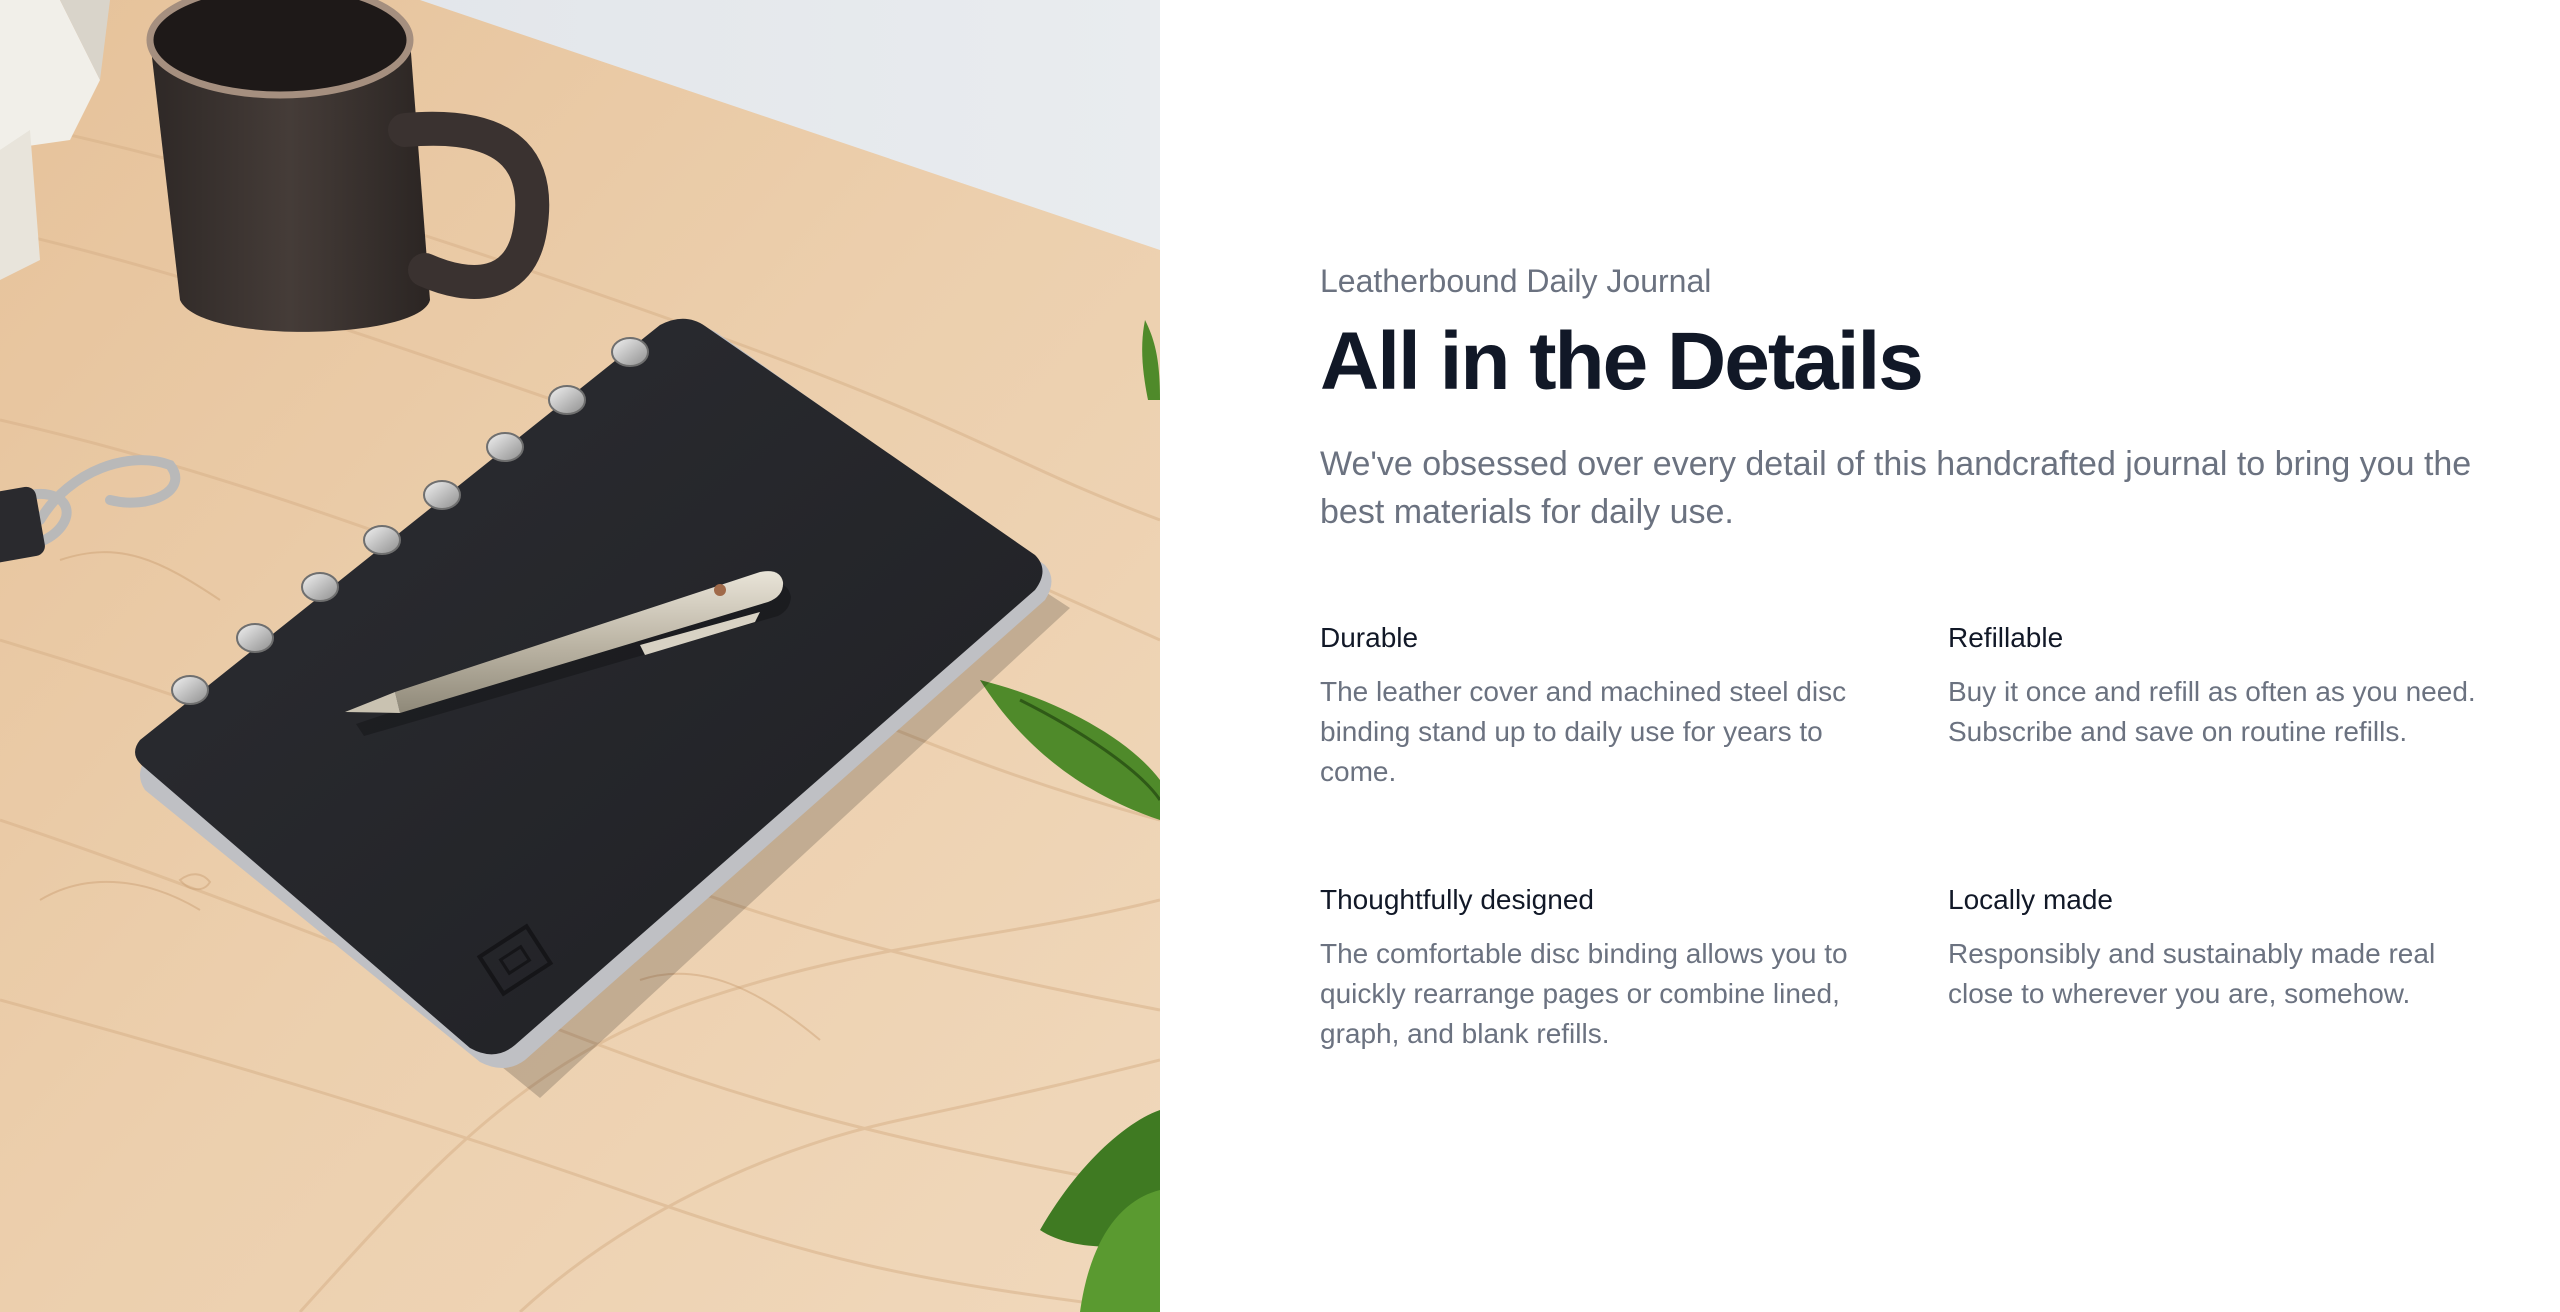  Describe the element at coordinates (1516, 281) in the screenshot. I see `product-name: Leatherbound Daily Journal` at that location.